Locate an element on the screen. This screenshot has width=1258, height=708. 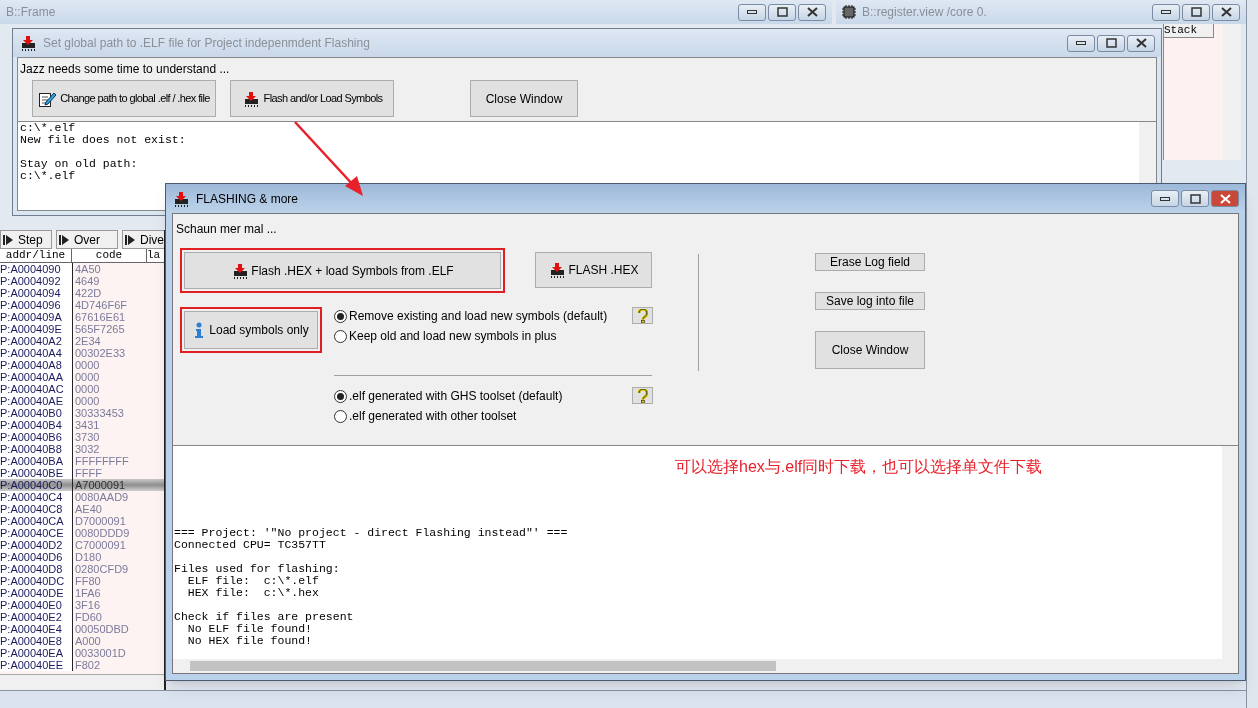
table-cell: F802 is located at coordinates (109, 665).